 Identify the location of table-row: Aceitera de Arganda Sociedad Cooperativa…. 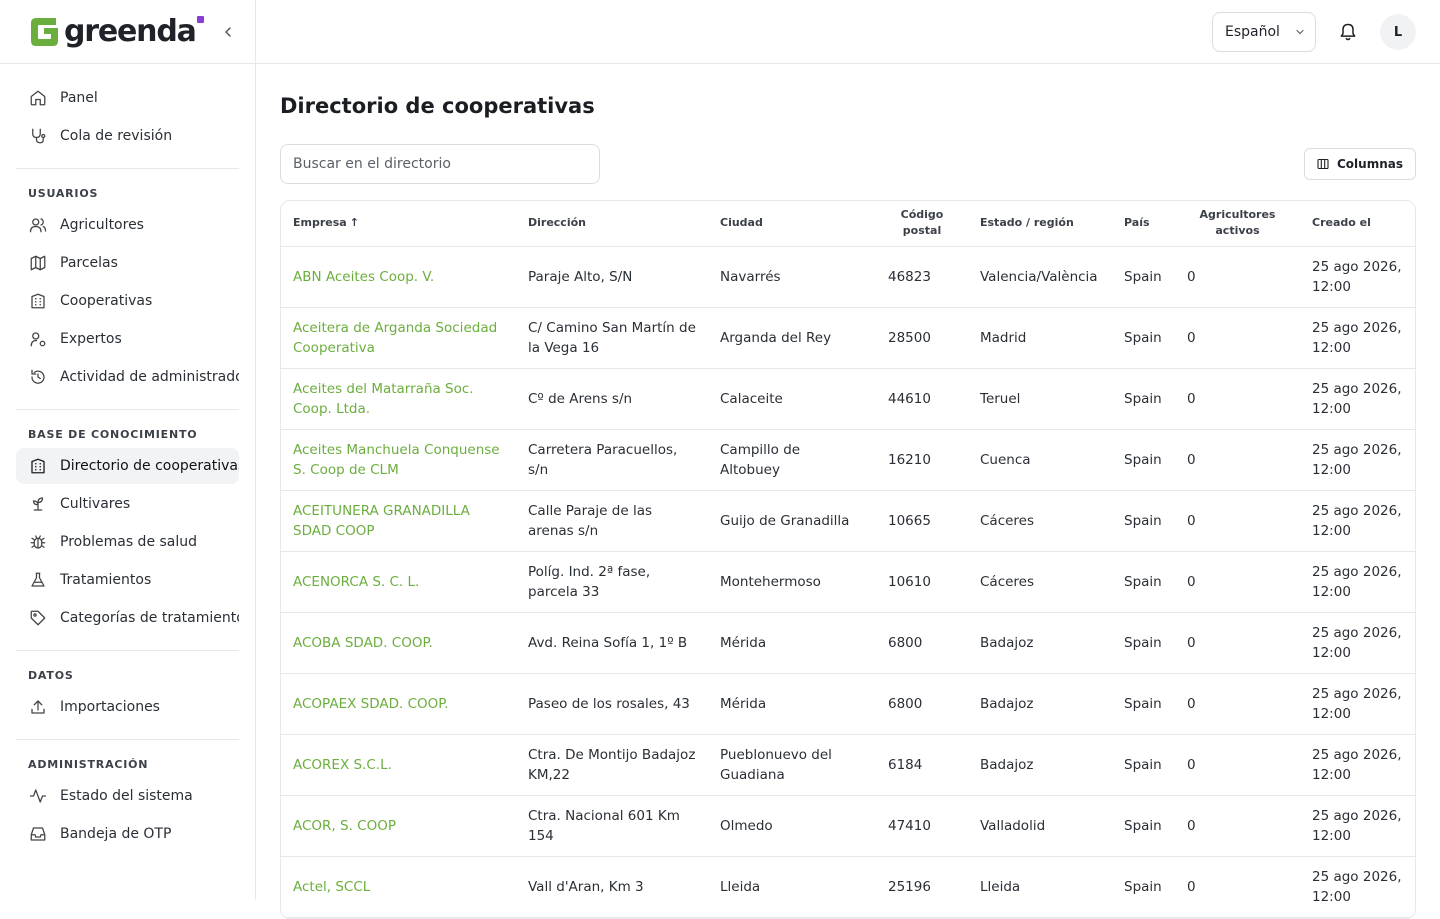
(848, 338).